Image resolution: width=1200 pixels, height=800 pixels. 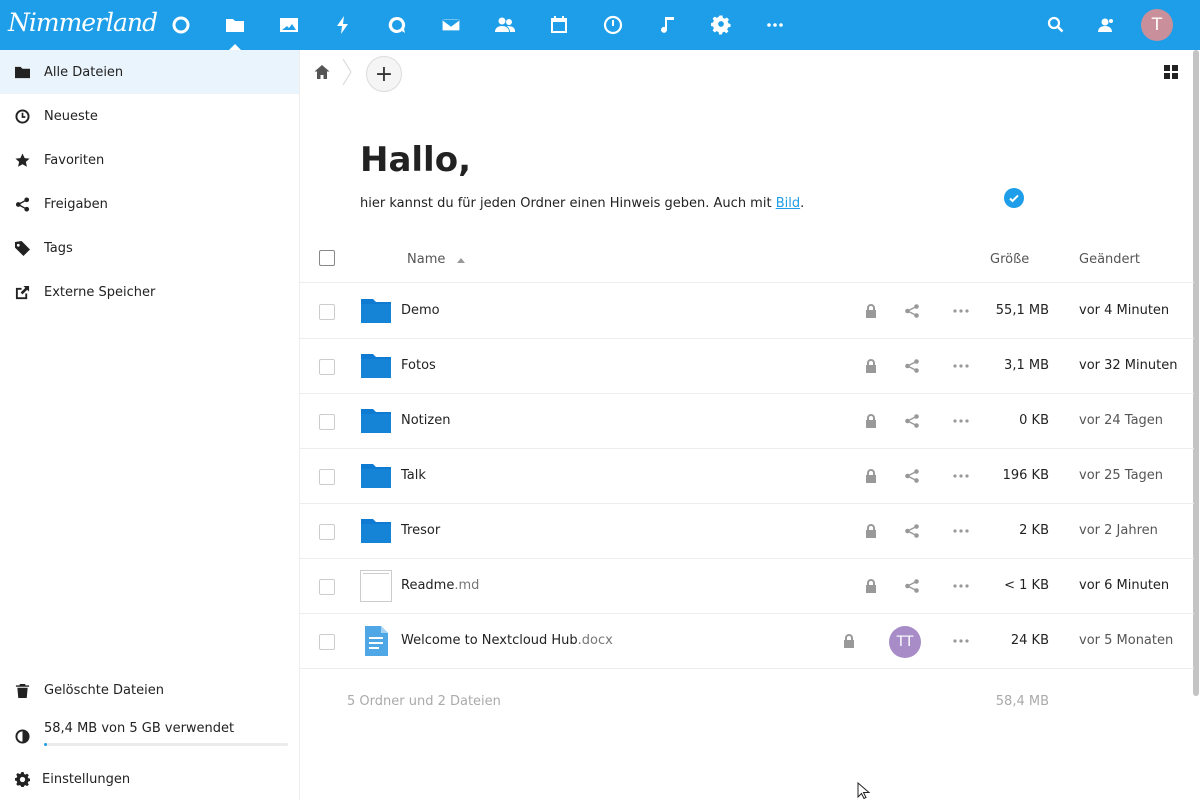 What do you see at coordinates (667, 25) in the screenshot?
I see `music-icon` at bounding box center [667, 25].